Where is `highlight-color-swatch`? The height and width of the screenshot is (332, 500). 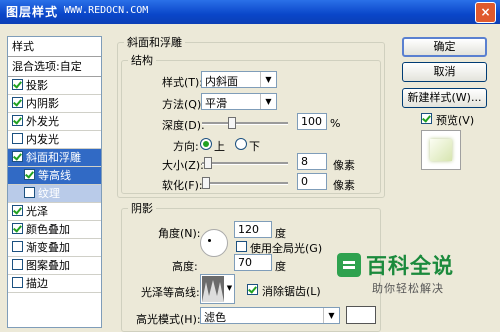 highlight-color-swatch is located at coordinates (361, 315).